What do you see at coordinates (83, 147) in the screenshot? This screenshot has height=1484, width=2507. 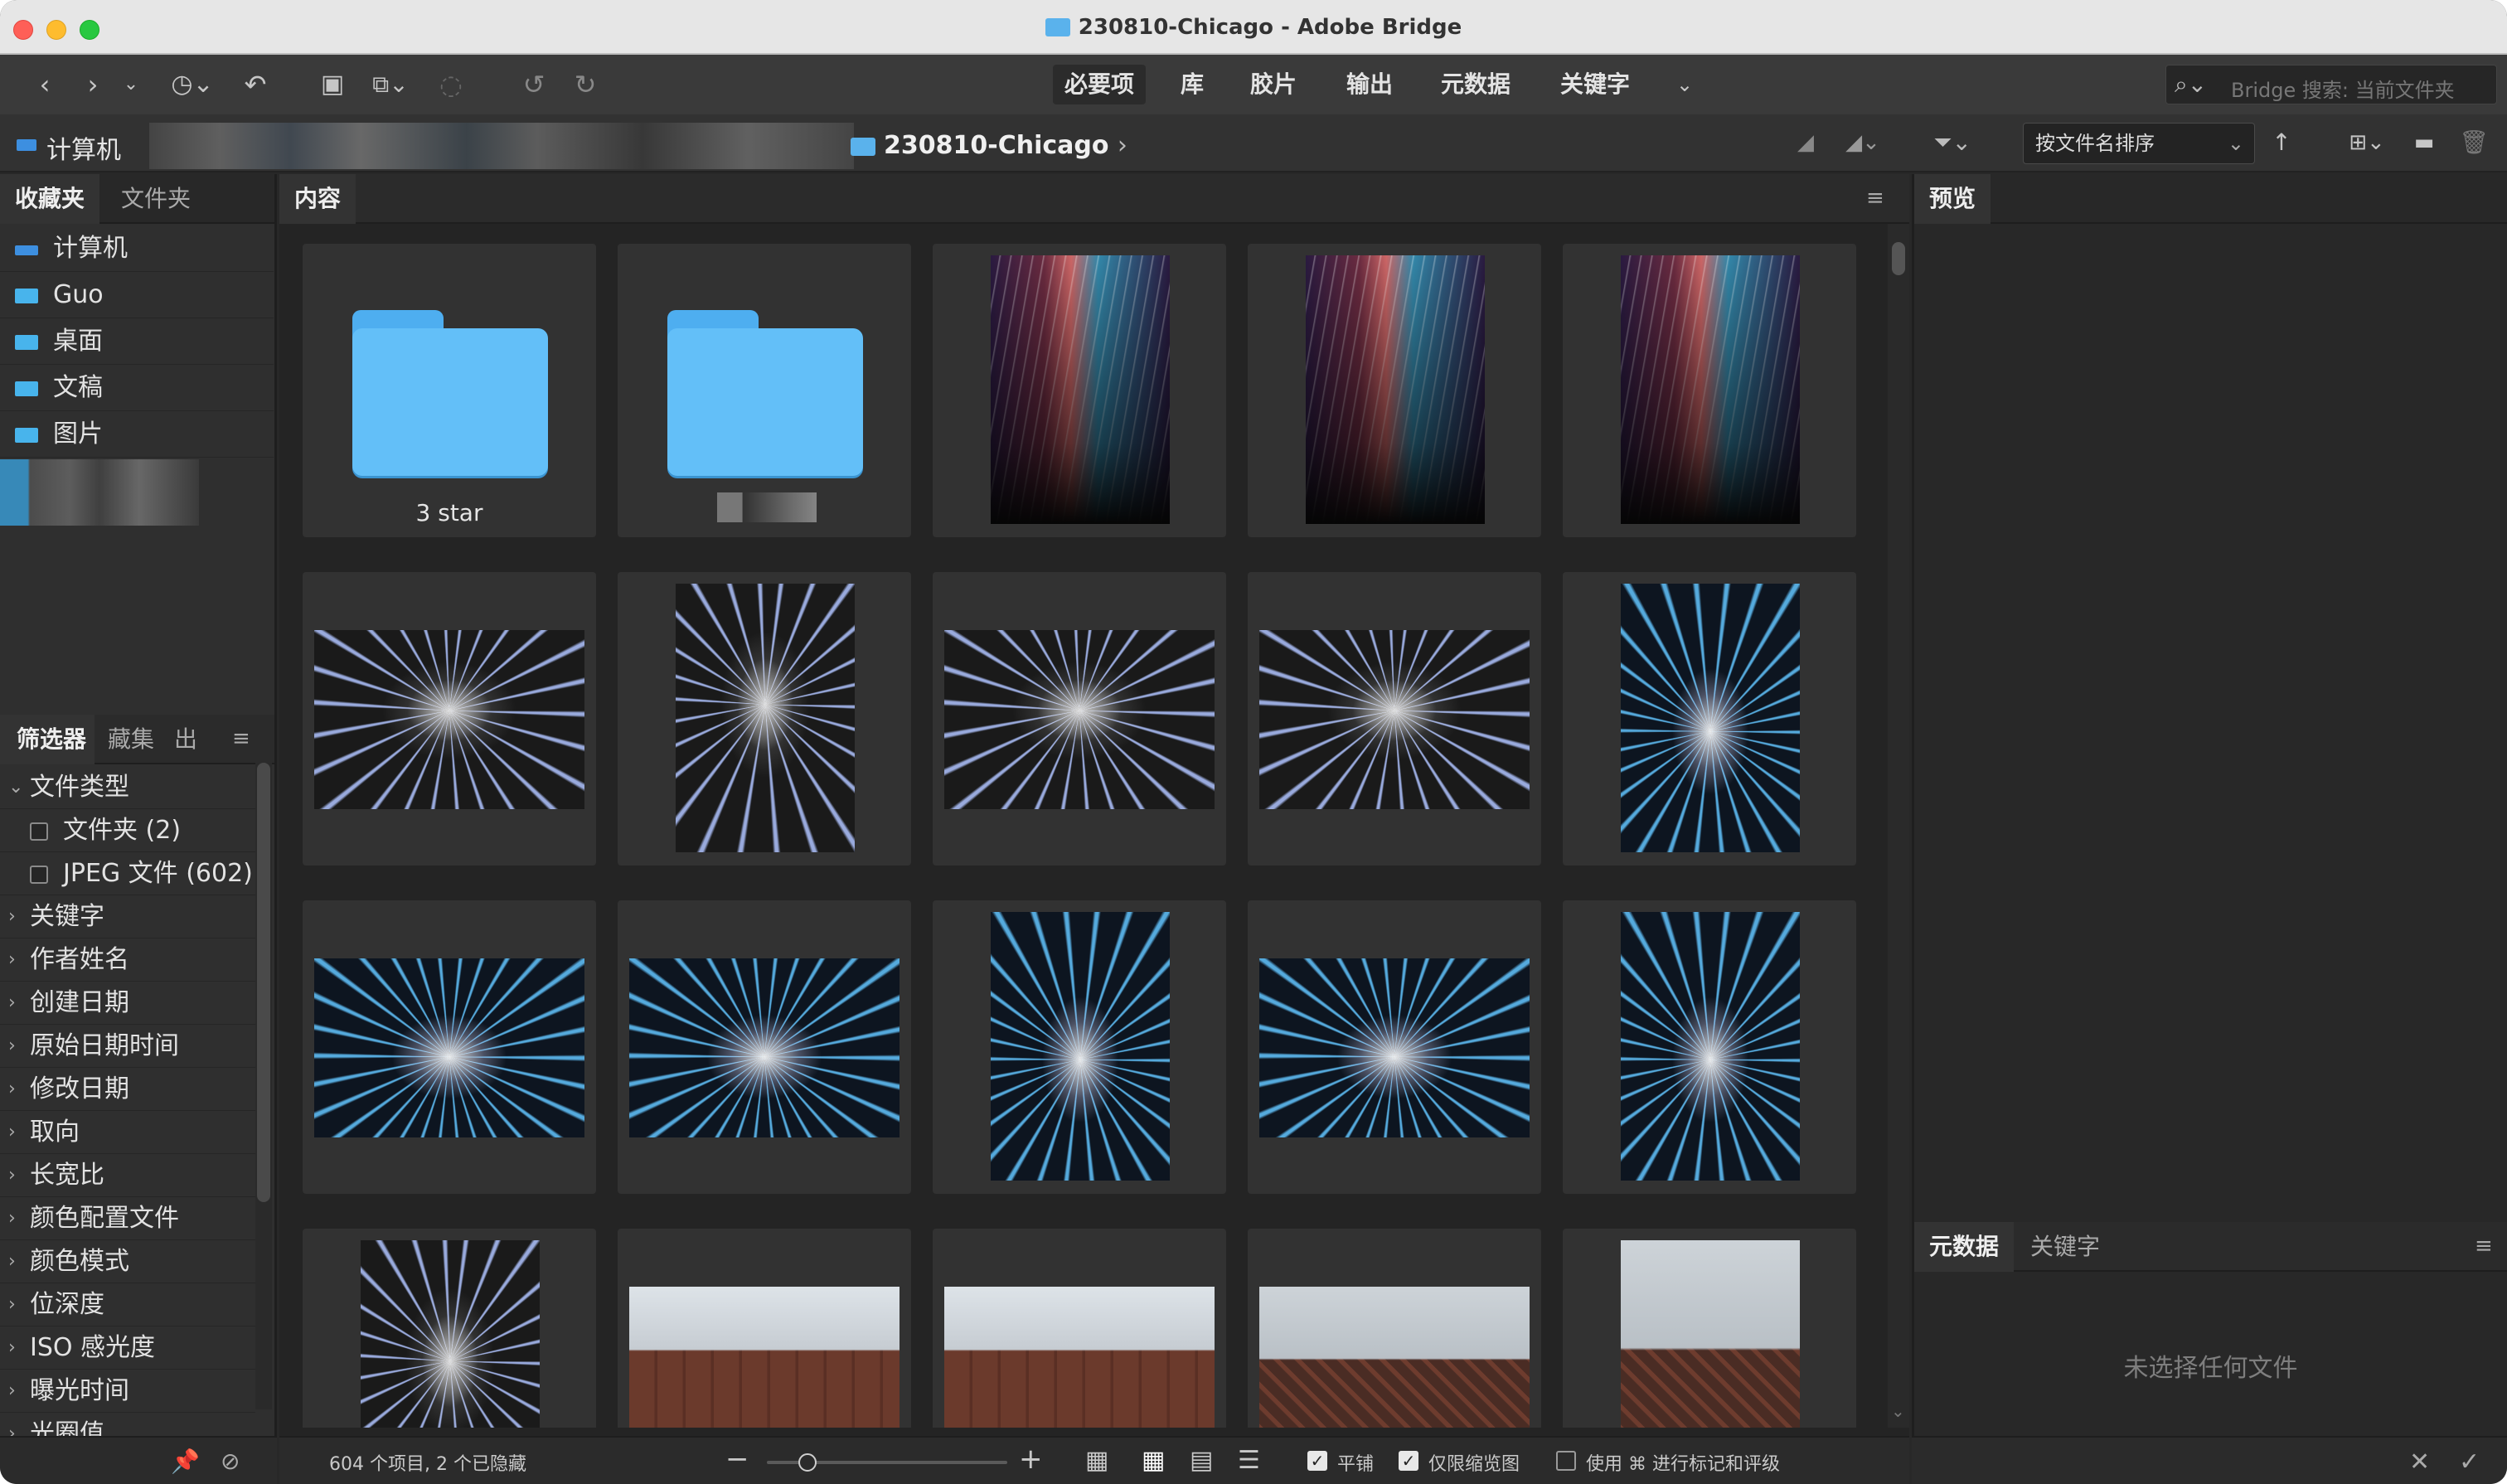 I see `path-root: 计算机` at bounding box center [83, 147].